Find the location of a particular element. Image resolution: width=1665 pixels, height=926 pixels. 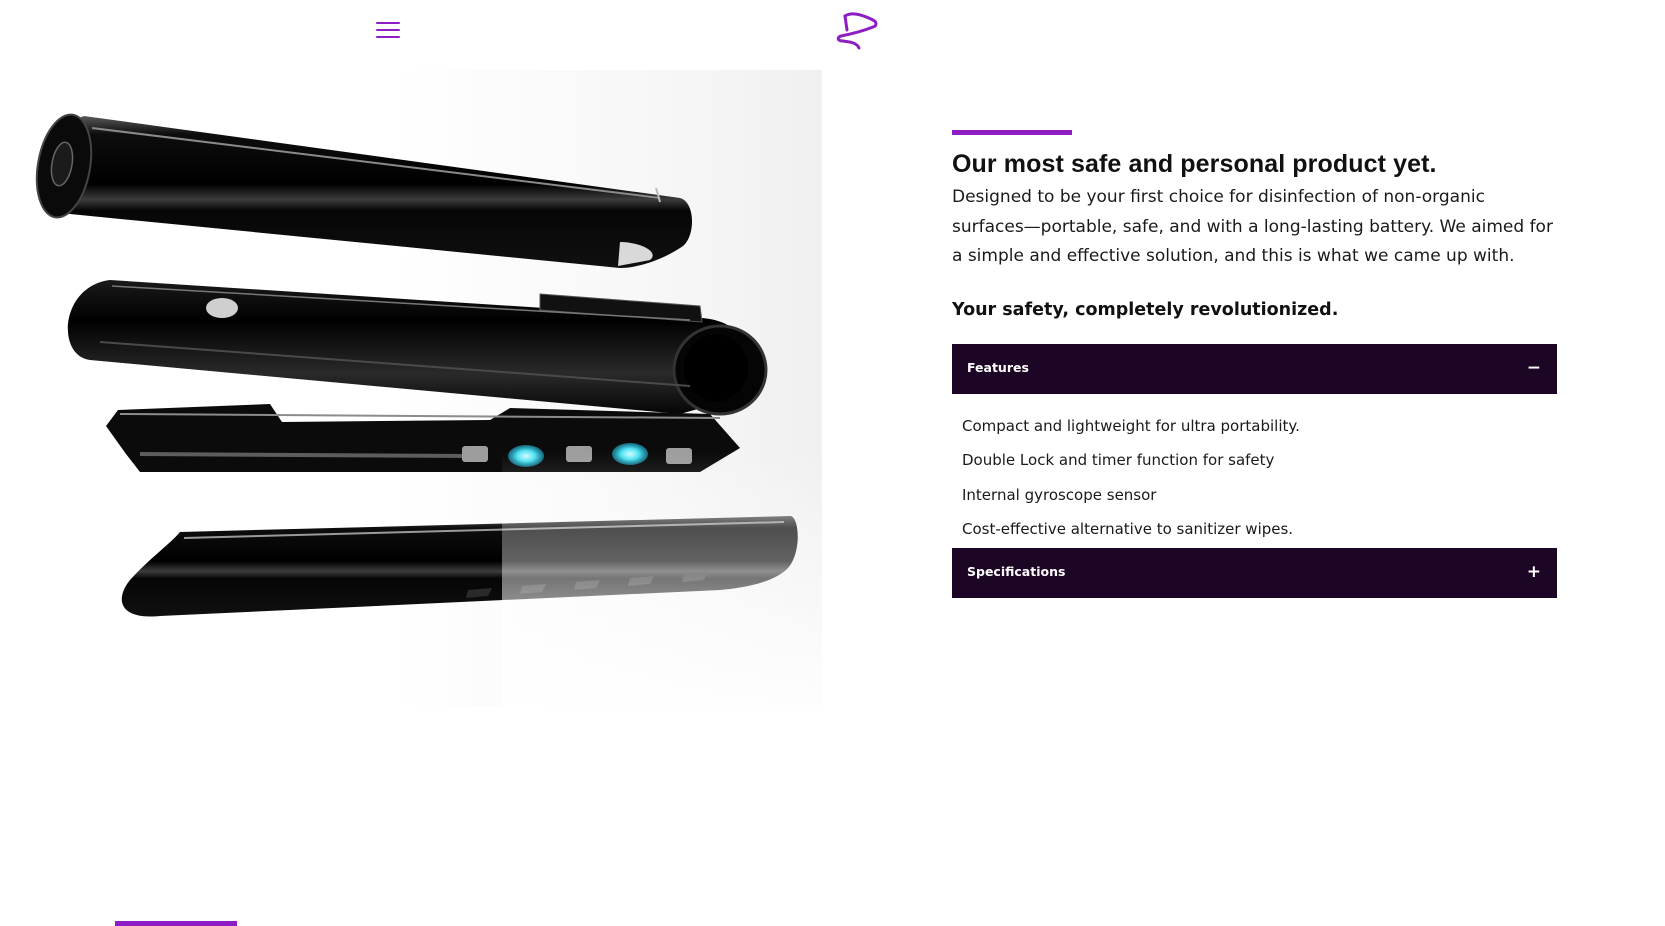

section-headline: Our most safe and personal product yet. is located at coordinates (1194, 164).